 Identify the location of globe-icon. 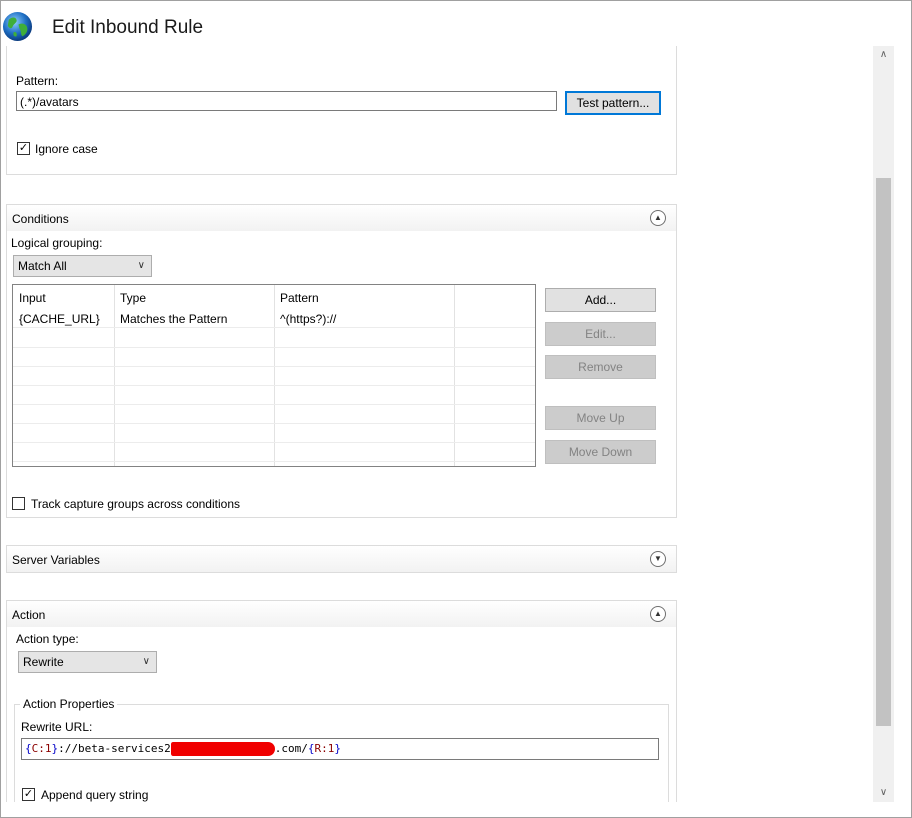
(17, 26).